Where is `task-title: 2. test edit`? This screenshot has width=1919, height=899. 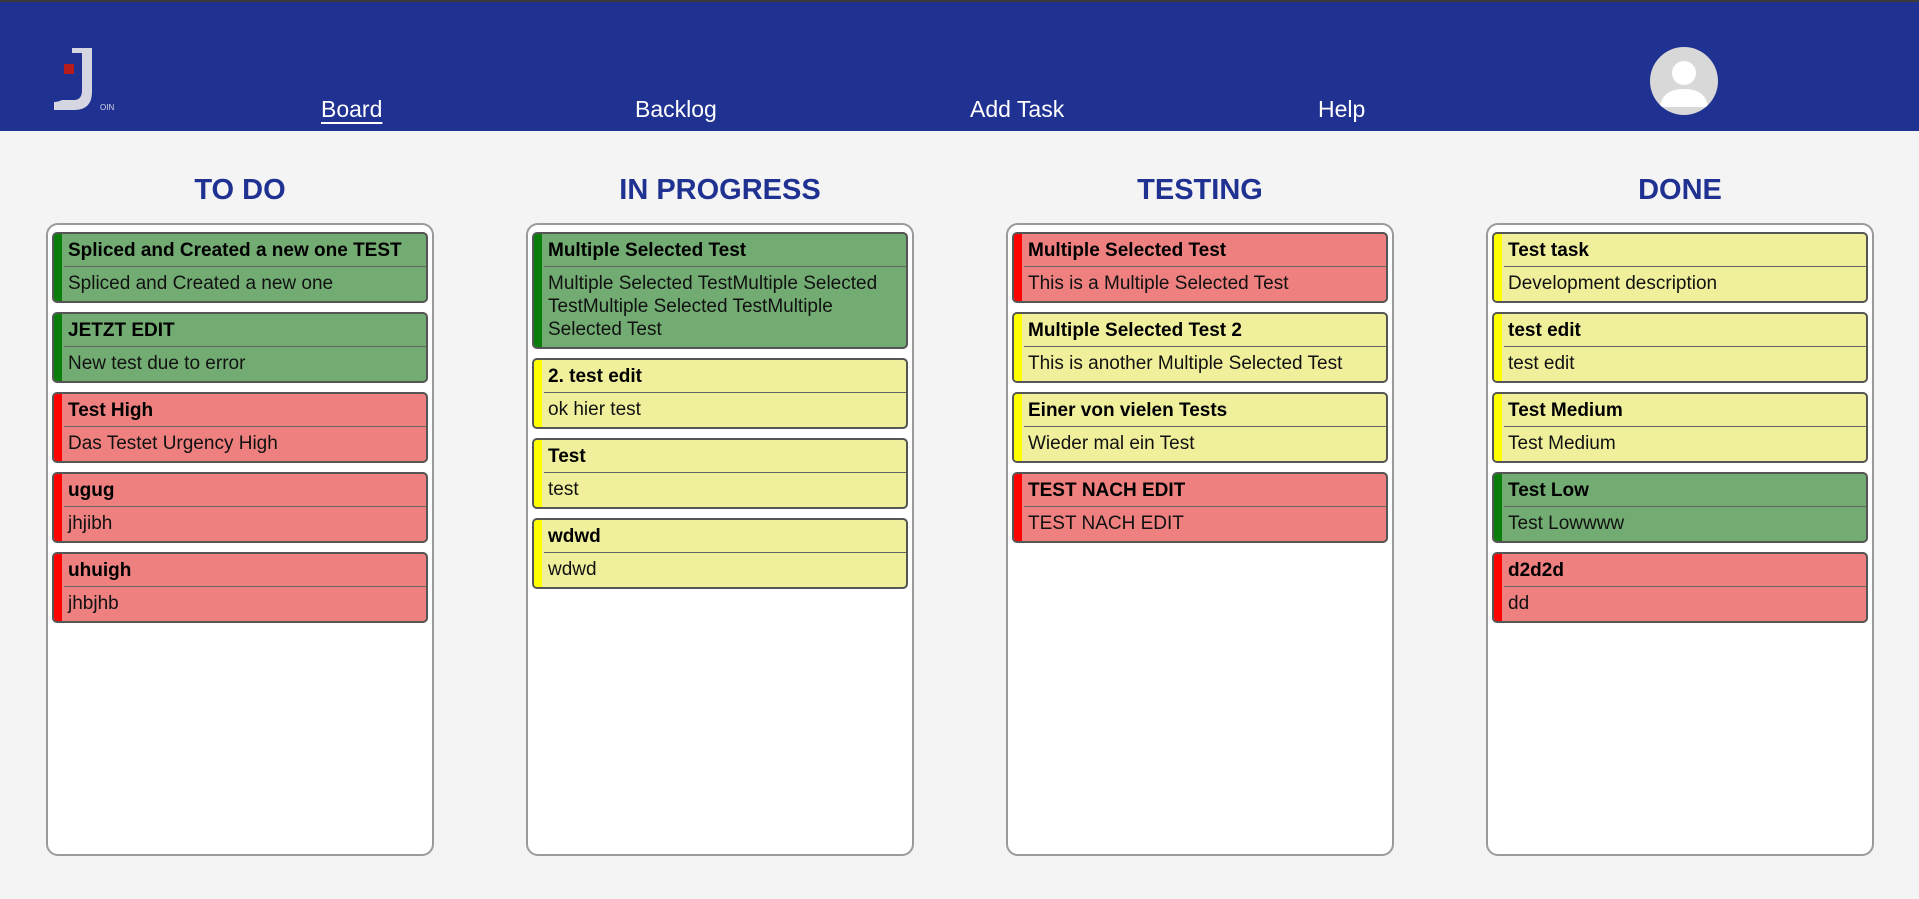
task-title: 2. test edit is located at coordinates (725, 376).